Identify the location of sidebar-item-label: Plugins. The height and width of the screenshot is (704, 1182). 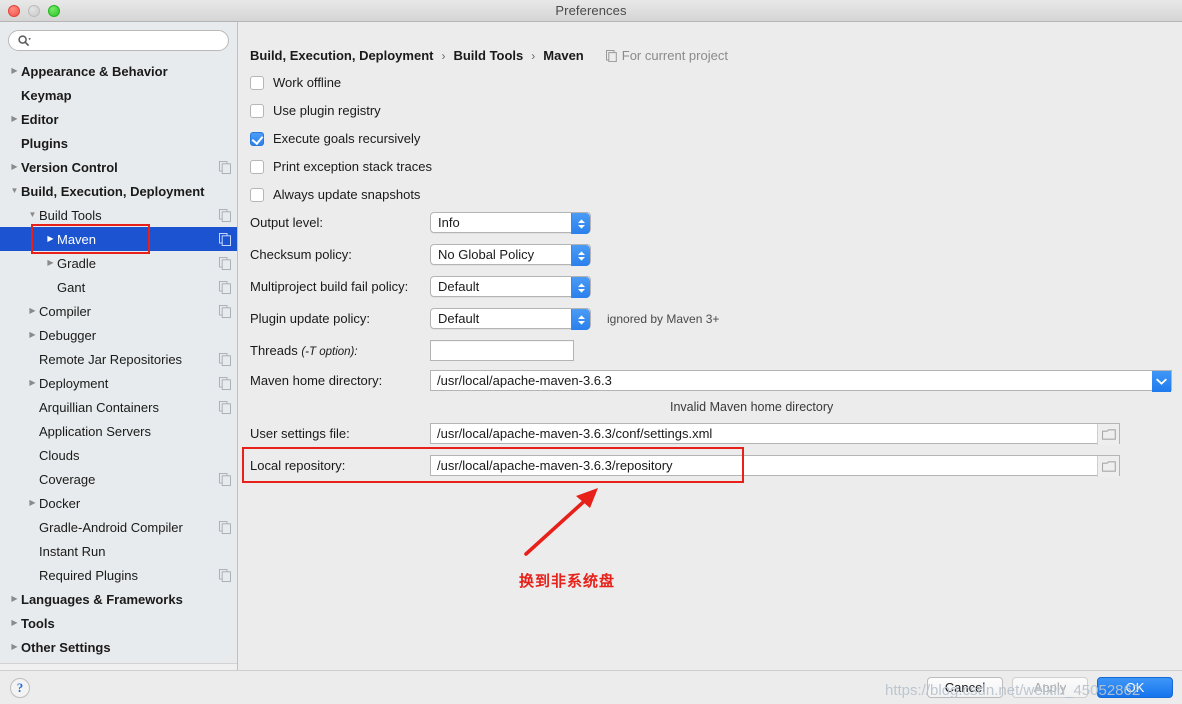
(44, 143).